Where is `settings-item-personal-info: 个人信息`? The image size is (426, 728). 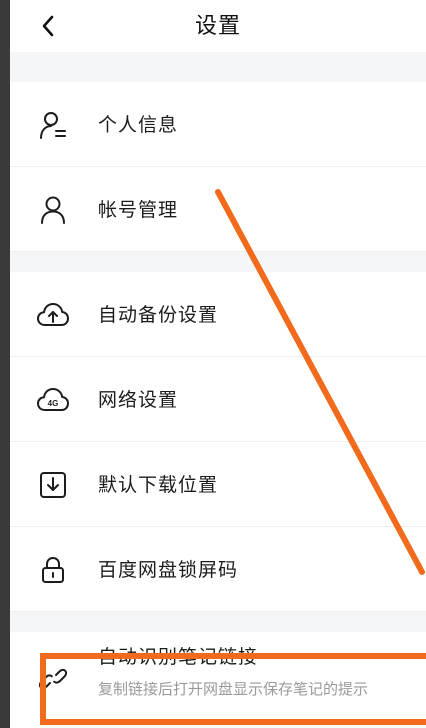
settings-item-personal-info: 个人信息 is located at coordinates (218, 124).